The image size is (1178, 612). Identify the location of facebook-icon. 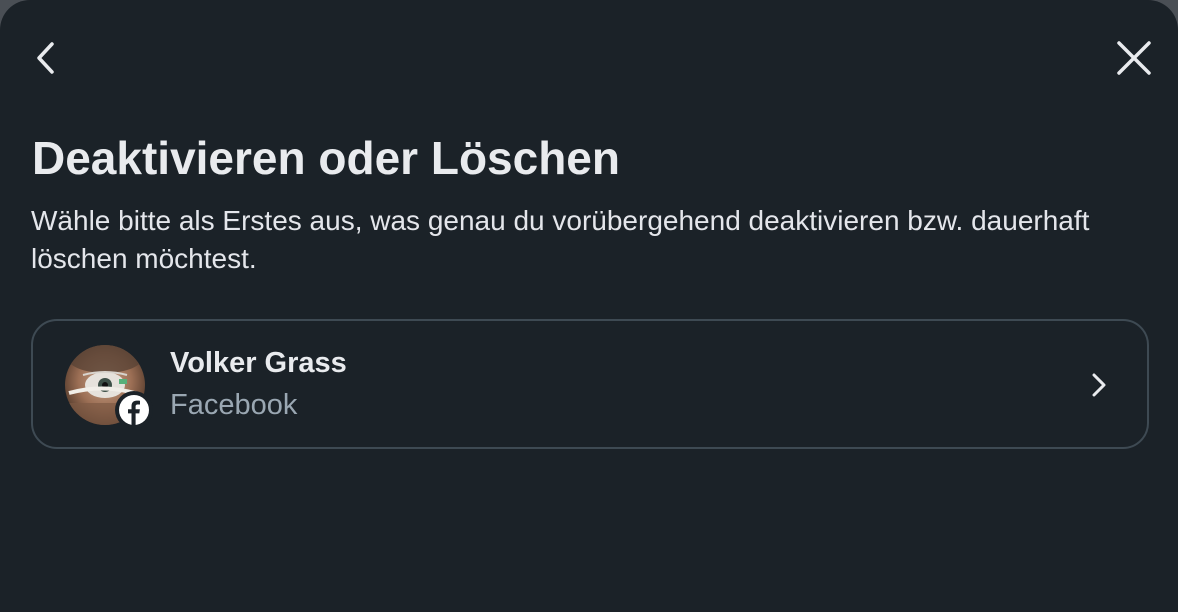
(134, 410).